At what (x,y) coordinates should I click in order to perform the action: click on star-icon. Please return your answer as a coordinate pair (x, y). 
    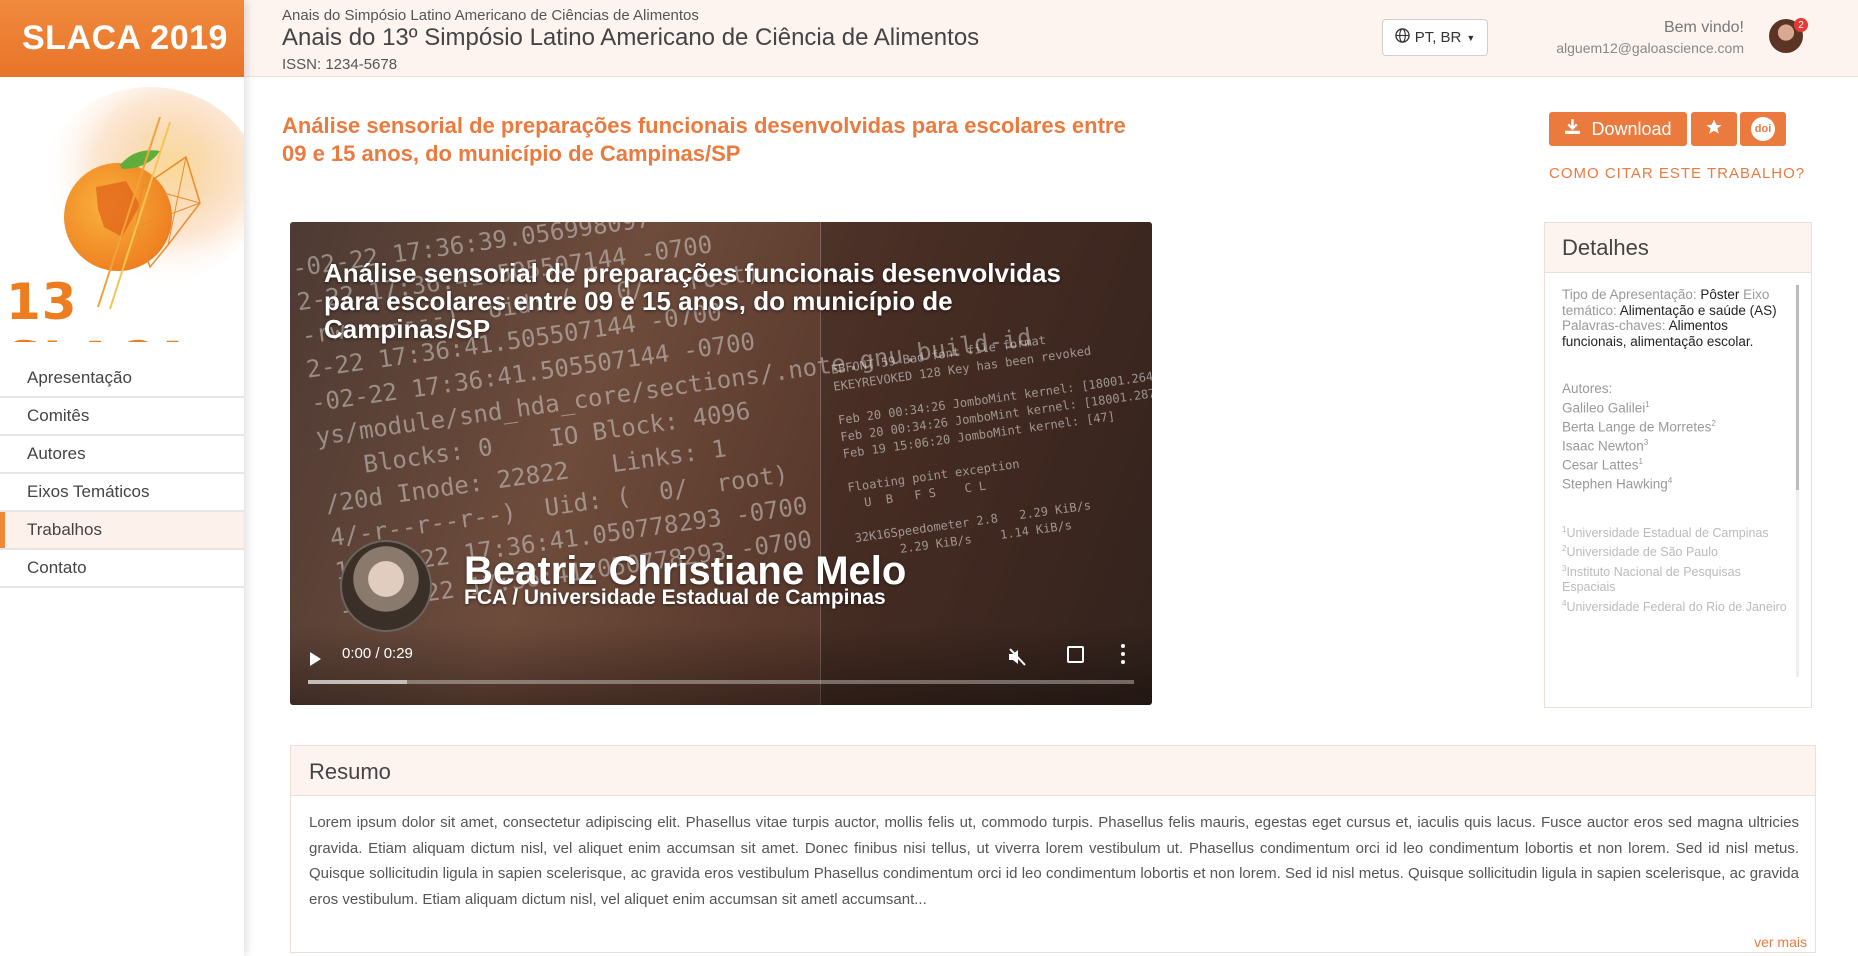
    Looking at the image, I should click on (1714, 129).